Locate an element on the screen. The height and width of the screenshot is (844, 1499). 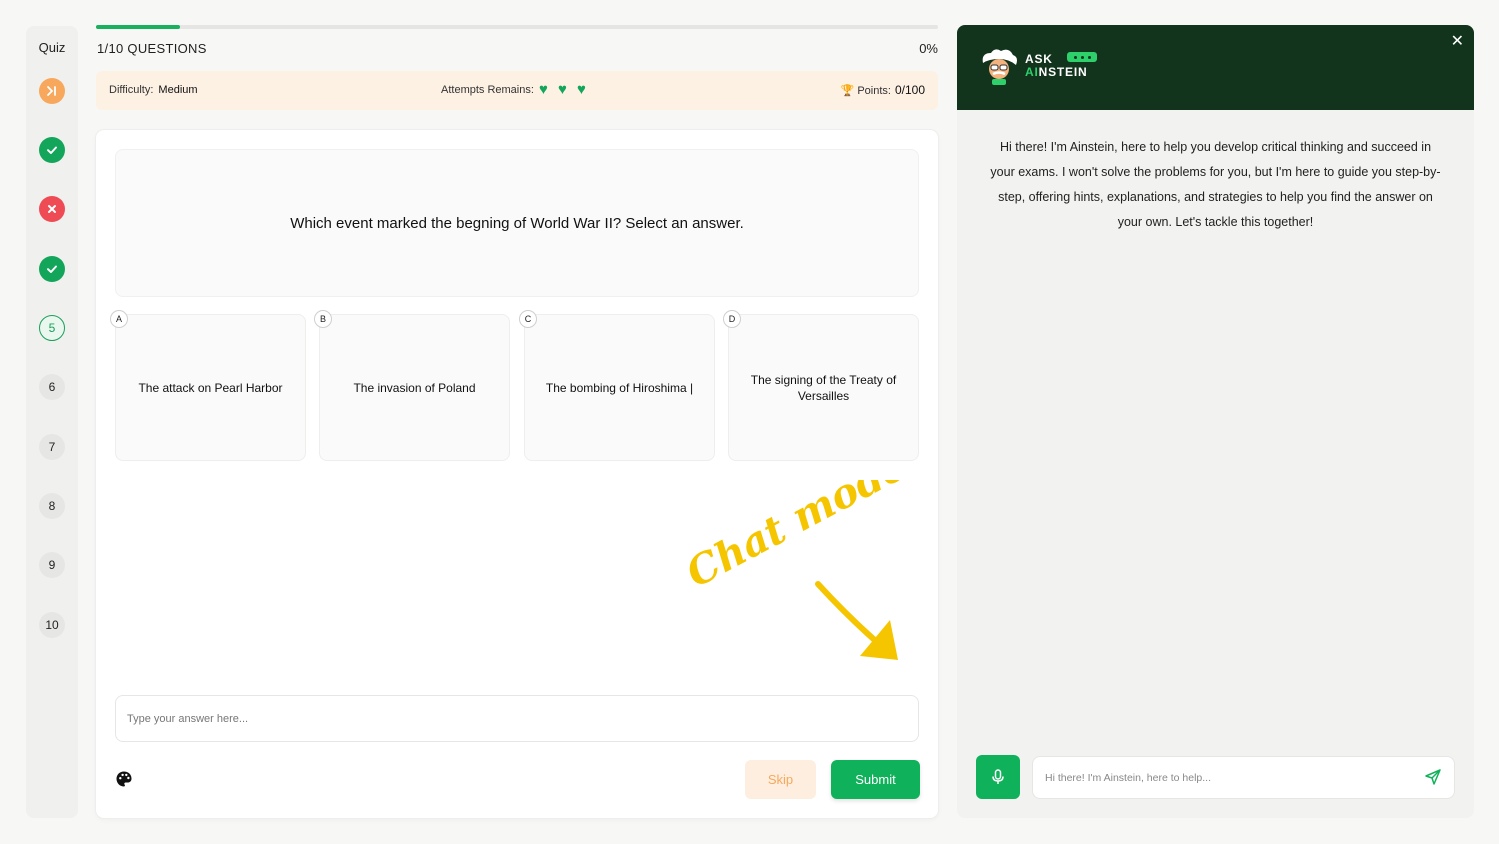
send-icon is located at coordinates (1433, 777).